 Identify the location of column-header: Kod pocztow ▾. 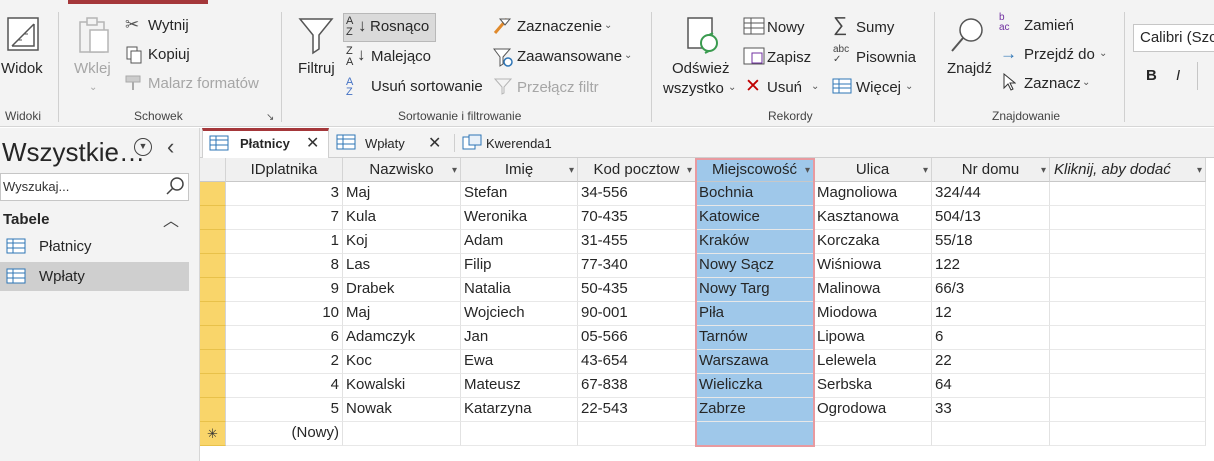
(637, 170).